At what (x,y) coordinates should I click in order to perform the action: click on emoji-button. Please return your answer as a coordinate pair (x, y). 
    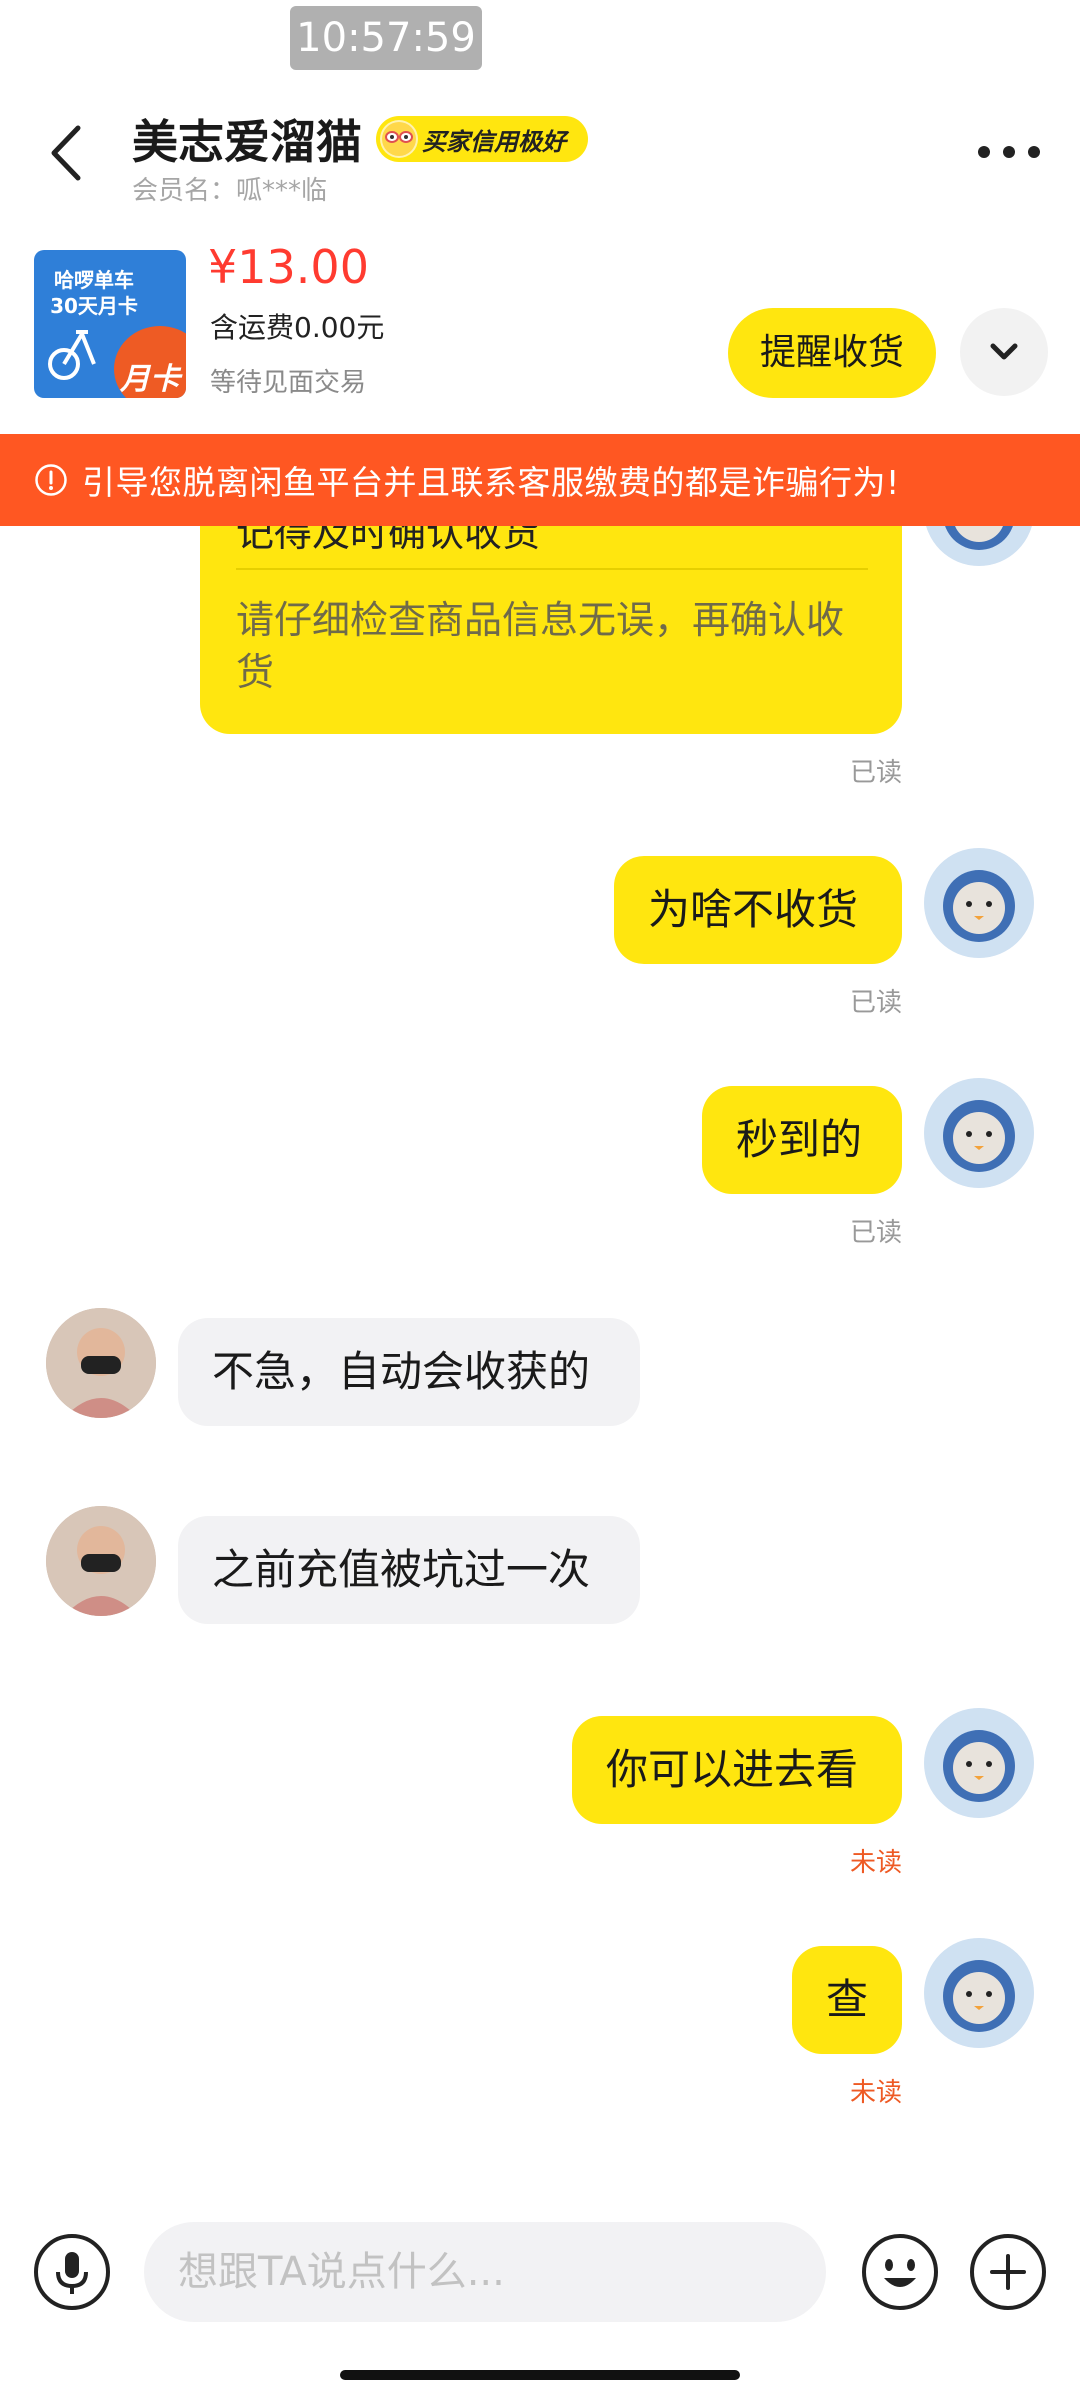
    Looking at the image, I should click on (900, 2272).